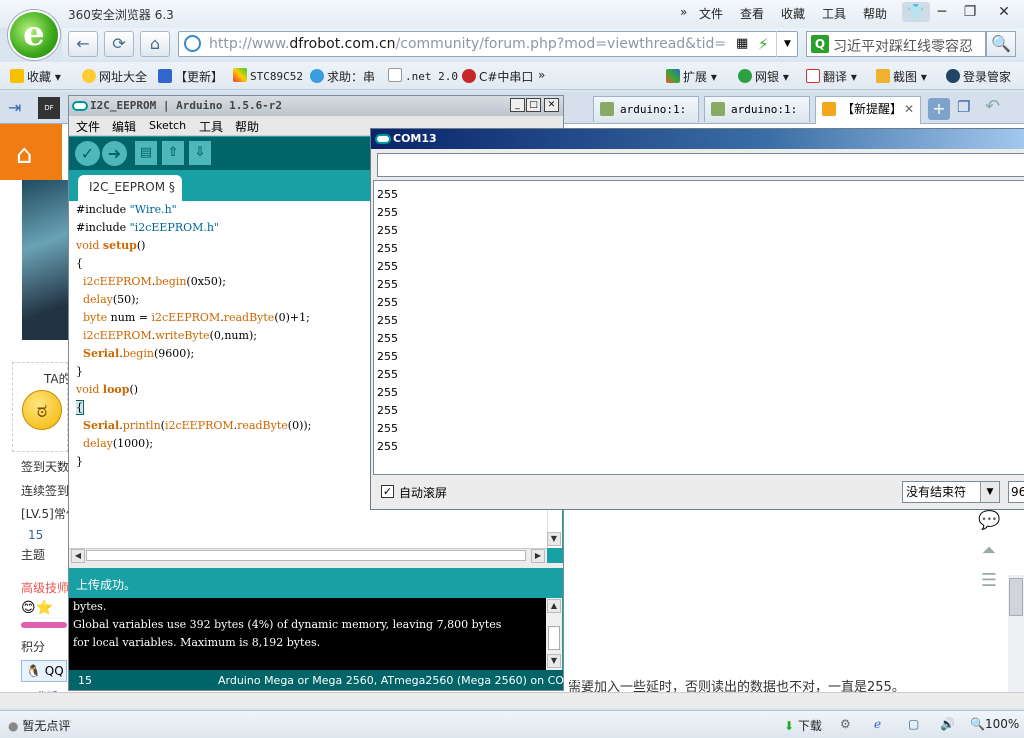 Image resolution: width=1024 pixels, height=738 pixels. I want to click on console-scroll-up-icon: ▲, so click(554, 606).